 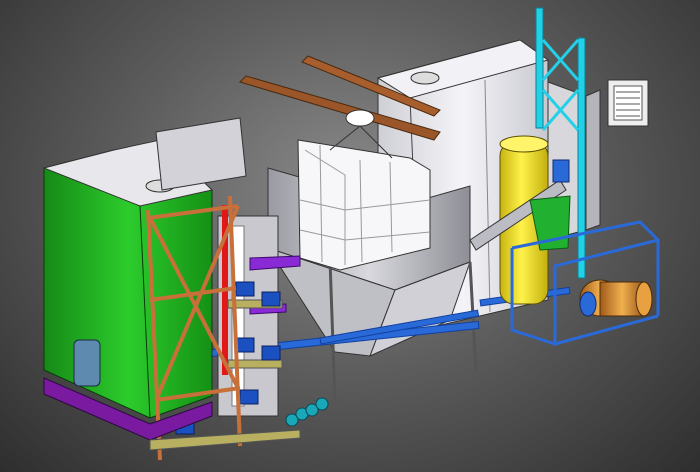 I want to click on overhead-brackets, so click(x=340, y=98).